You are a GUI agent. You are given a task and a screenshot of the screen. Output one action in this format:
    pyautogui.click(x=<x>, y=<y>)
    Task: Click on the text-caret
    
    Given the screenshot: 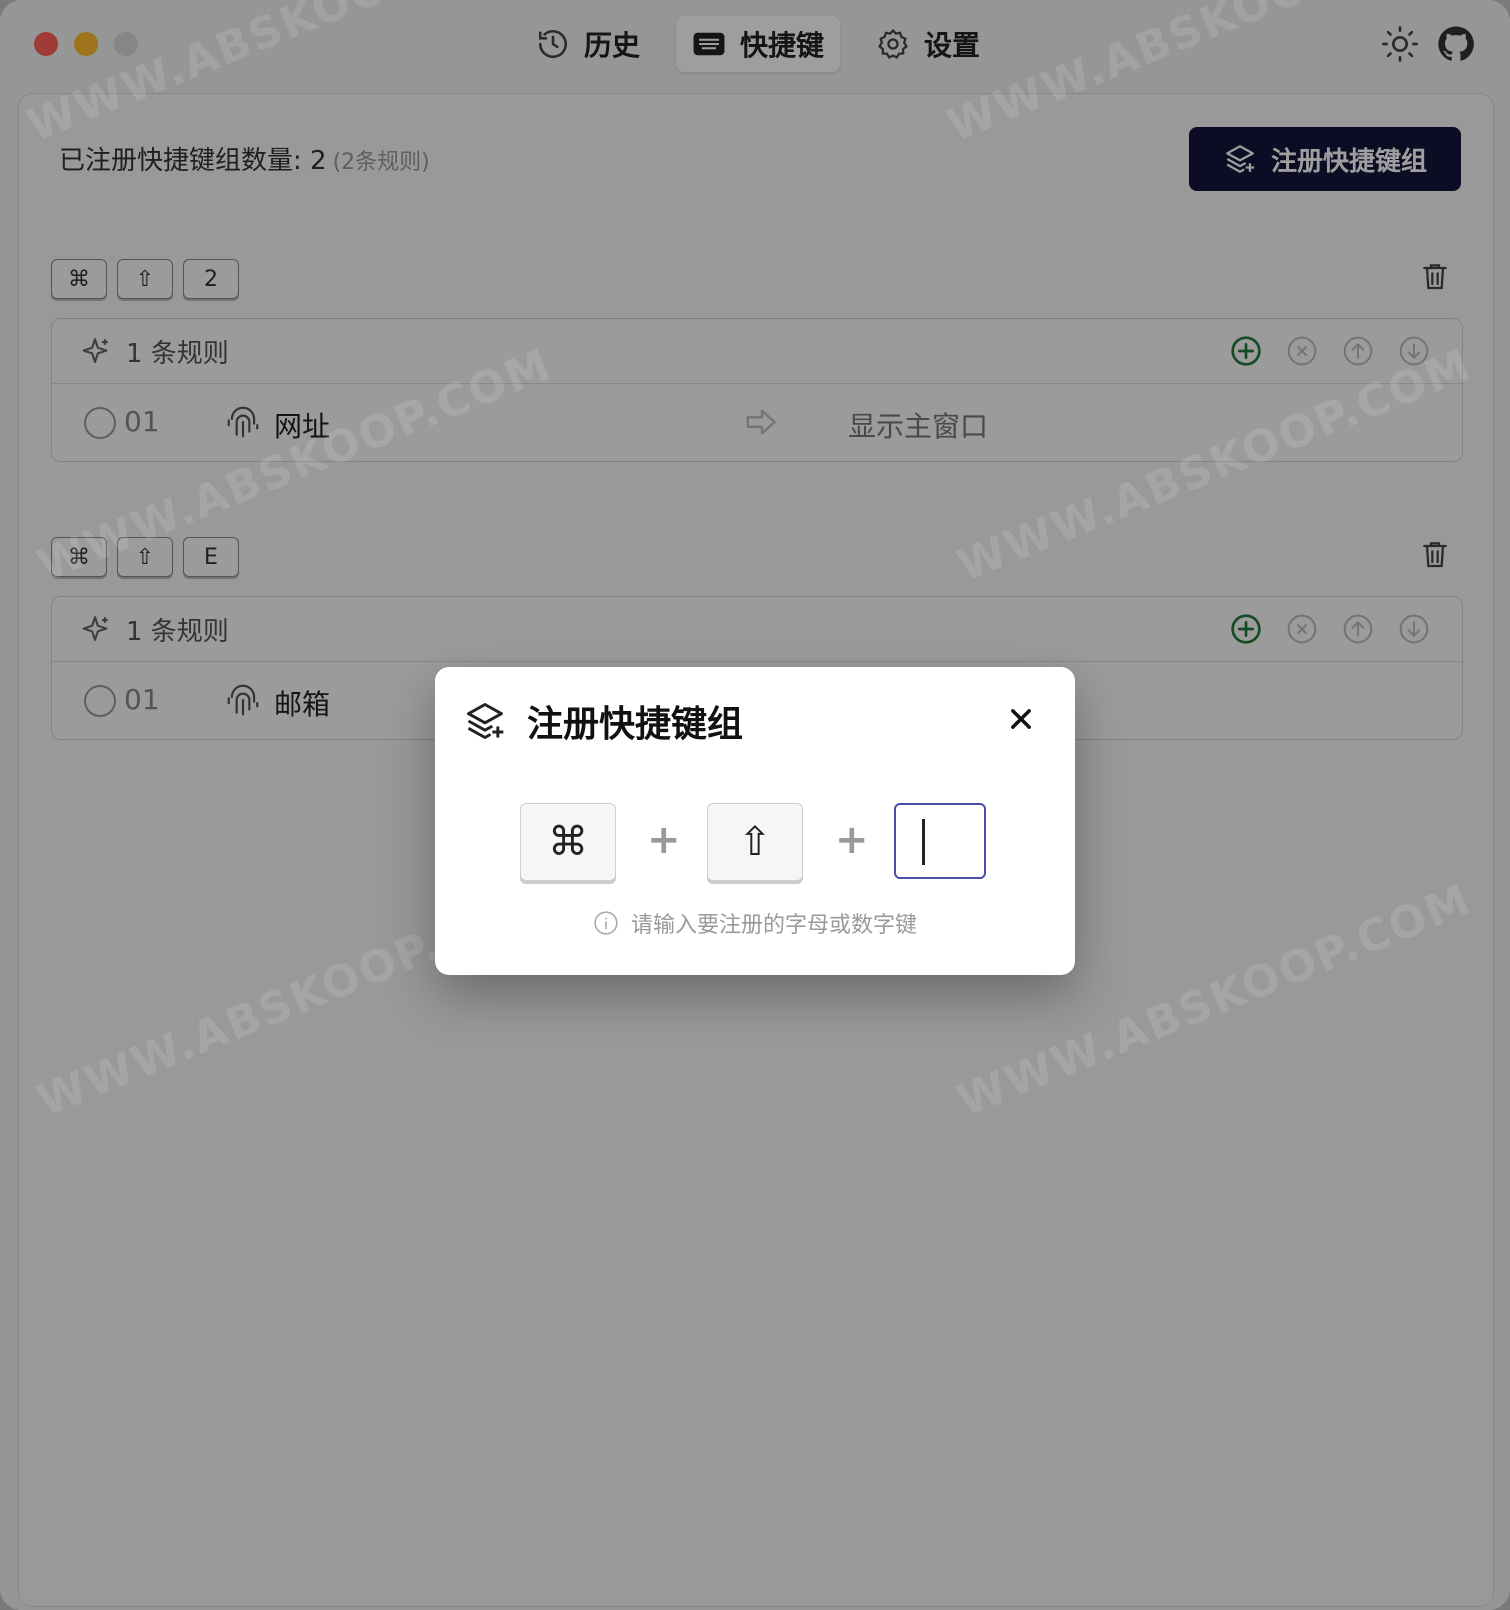 What is the action you would take?
    pyautogui.click(x=923, y=842)
    